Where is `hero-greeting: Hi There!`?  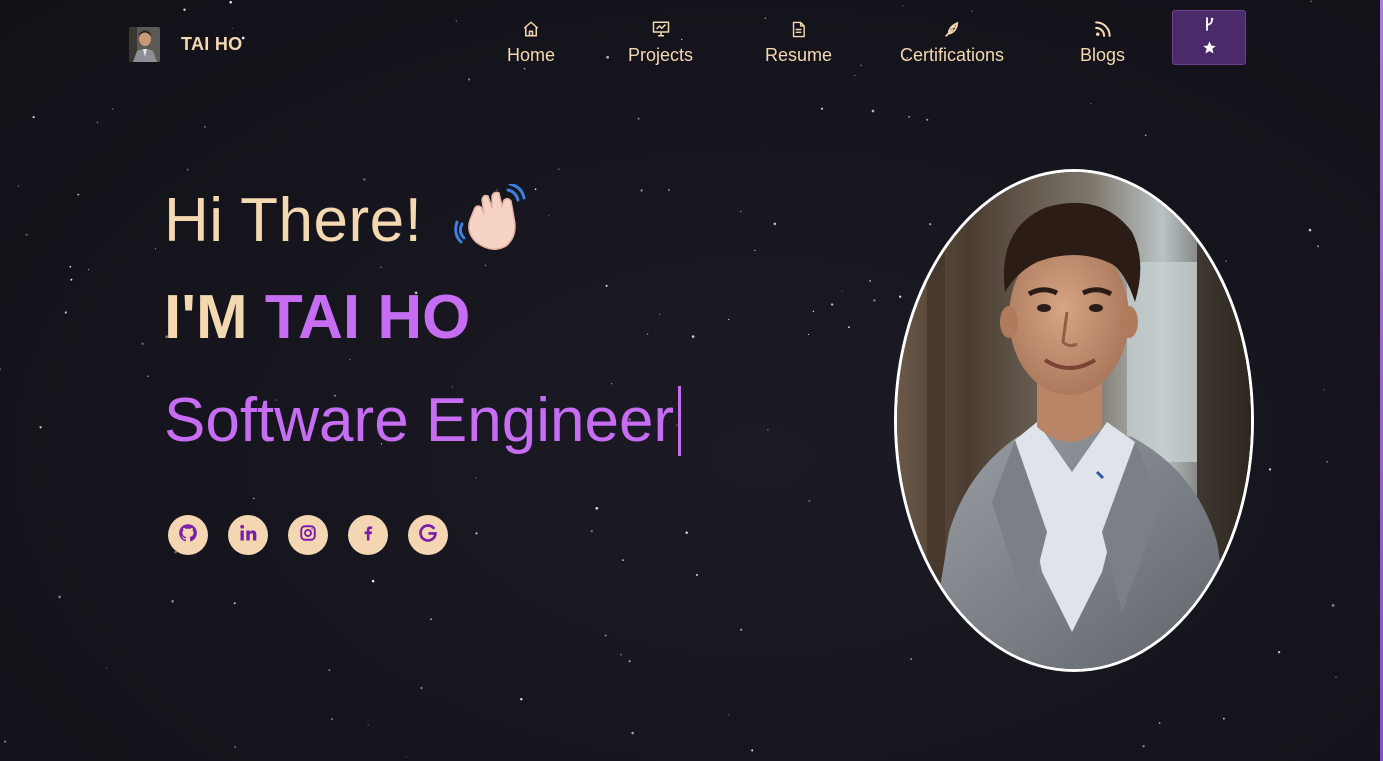 hero-greeting: Hi There! is located at coordinates (347, 220).